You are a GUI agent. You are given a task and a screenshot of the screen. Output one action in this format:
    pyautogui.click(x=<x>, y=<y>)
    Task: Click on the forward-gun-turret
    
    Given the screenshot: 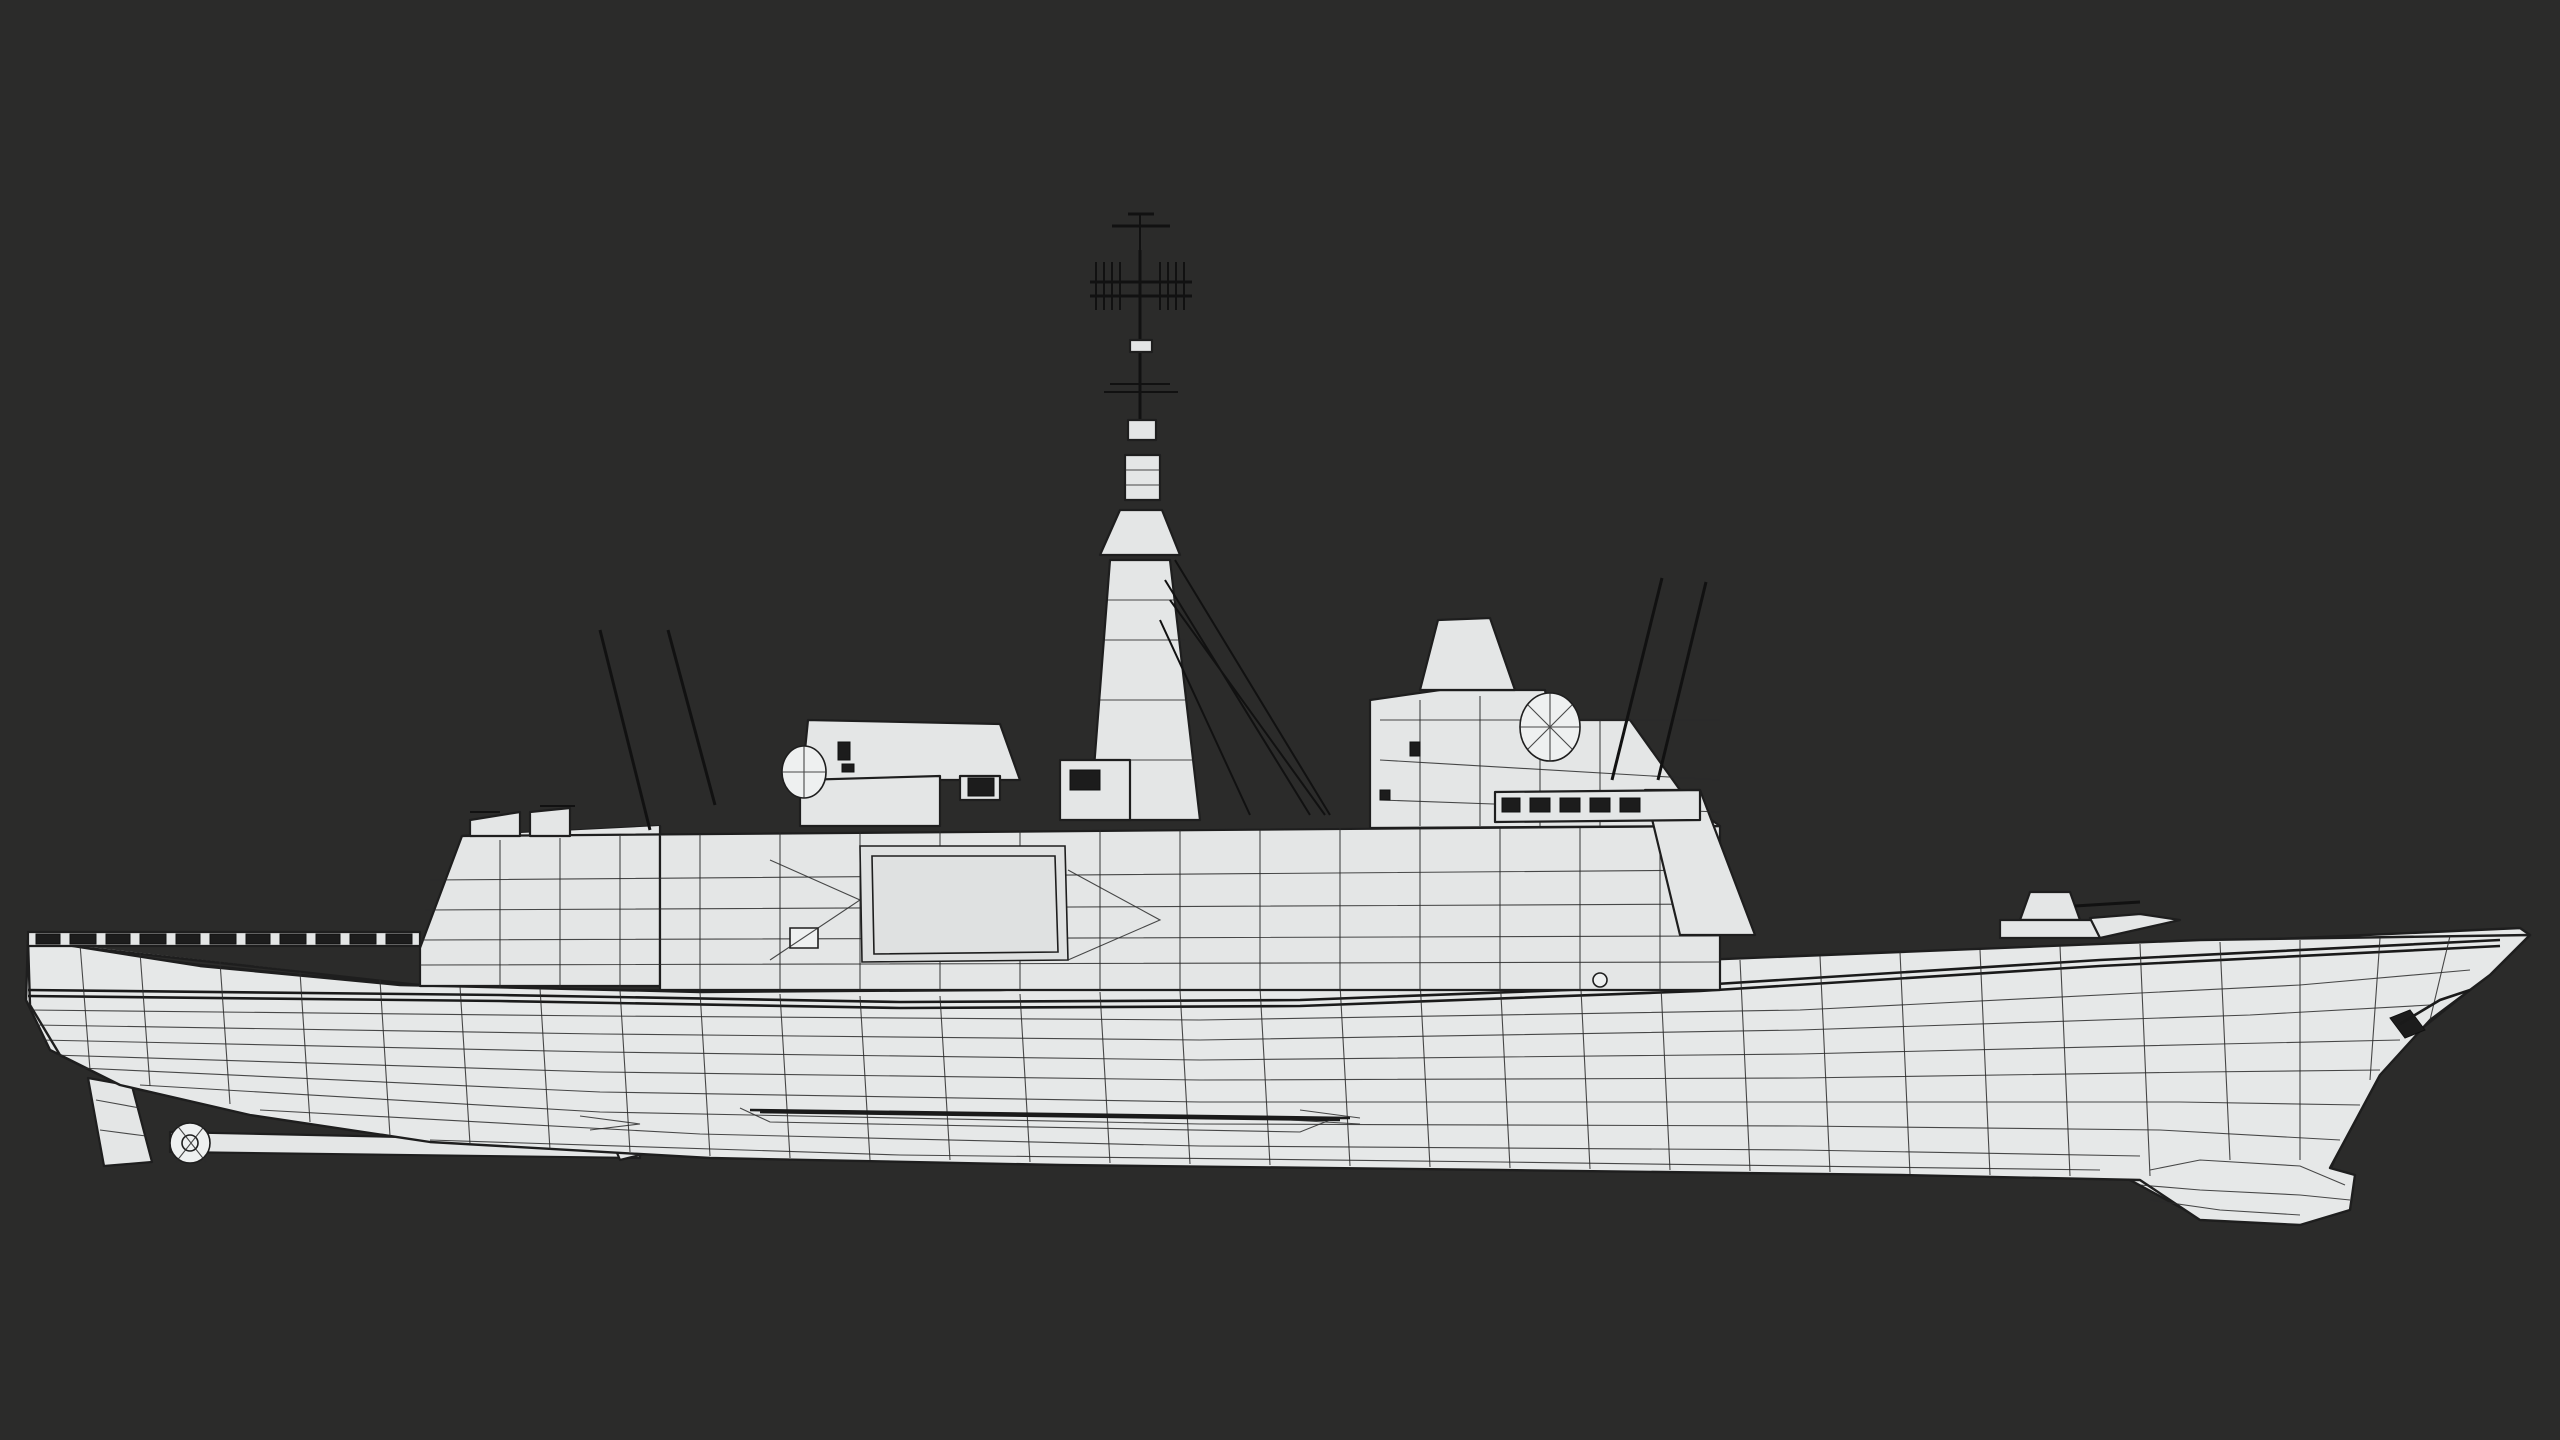 What is the action you would take?
    pyautogui.click(x=2090, y=915)
    